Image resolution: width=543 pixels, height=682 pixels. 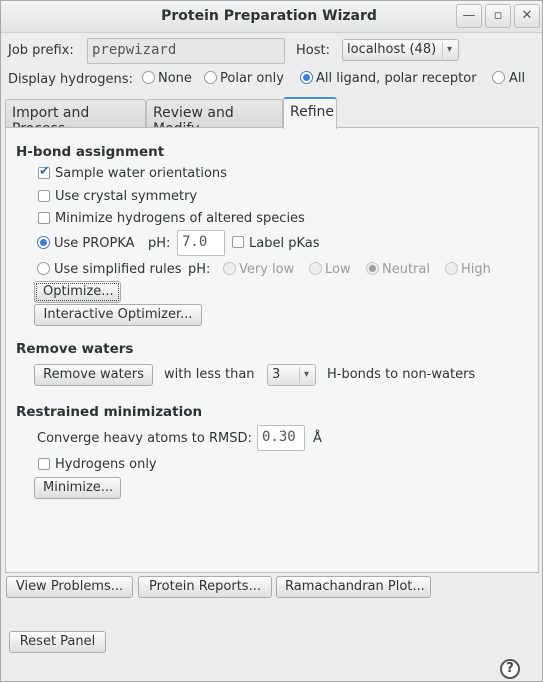 What do you see at coordinates (106, 464) in the screenshot?
I see `hydrogens-only-label: Hydrogens only` at bounding box center [106, 464].